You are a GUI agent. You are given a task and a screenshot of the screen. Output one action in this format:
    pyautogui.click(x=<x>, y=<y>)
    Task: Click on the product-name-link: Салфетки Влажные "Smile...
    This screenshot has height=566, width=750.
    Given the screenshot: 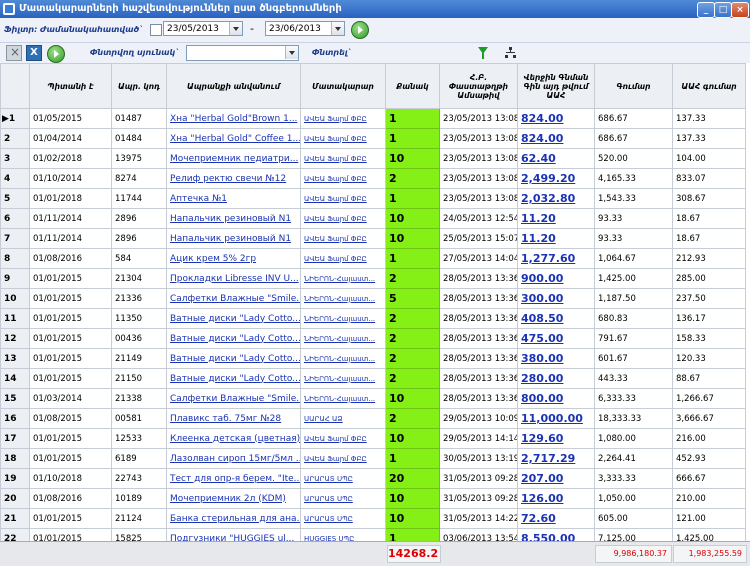 What is the action you would take?
    pyautogui.click(x=233, y=298)
    